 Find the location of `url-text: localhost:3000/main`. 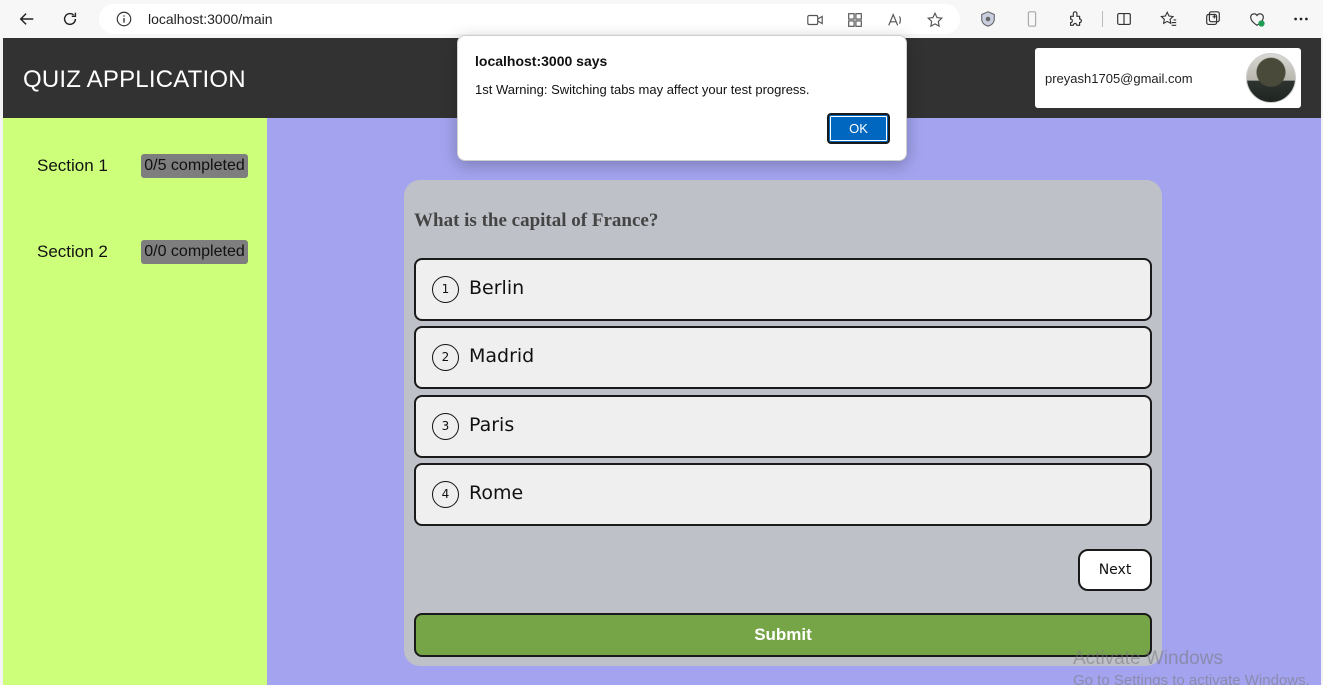

url-text: localhost:3000/main is located at coordinates (210, 19).